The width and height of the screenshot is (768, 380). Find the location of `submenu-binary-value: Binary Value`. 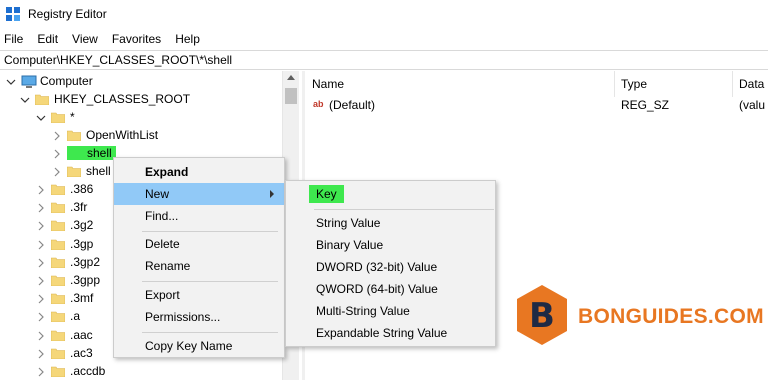

submenu-binary-value: Binary Value is located at coordinates (390, 245).